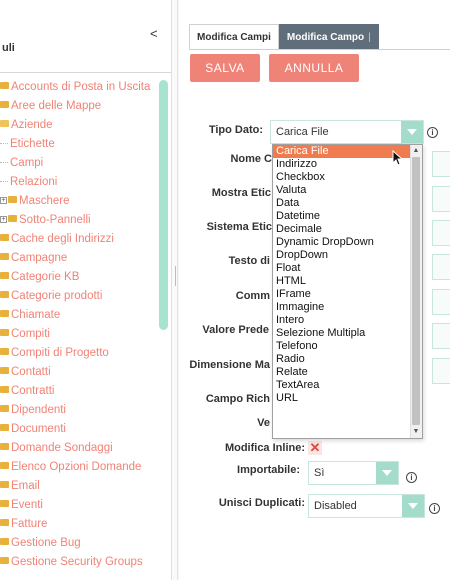  Describe the element at coordinates (347, 359) in the screenshot. I see `dropdown-option: Radio` at that location.